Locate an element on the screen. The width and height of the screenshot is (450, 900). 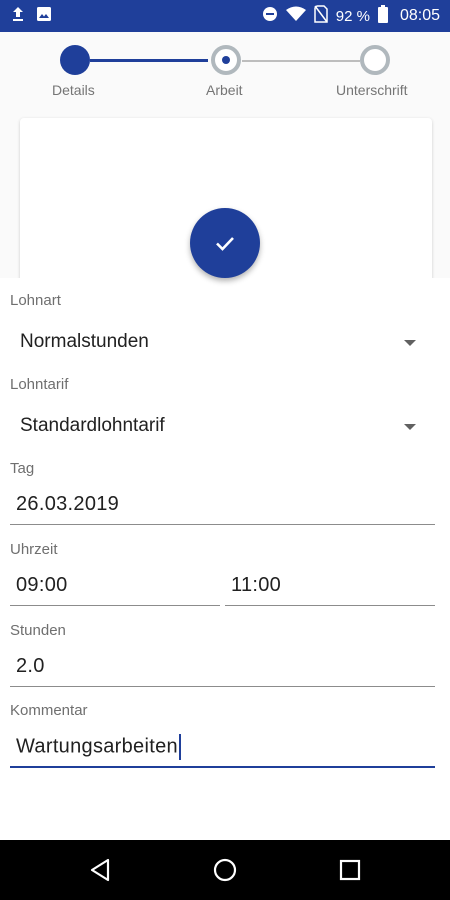
stepper-connector-pending is located at coordinates (301, 61).